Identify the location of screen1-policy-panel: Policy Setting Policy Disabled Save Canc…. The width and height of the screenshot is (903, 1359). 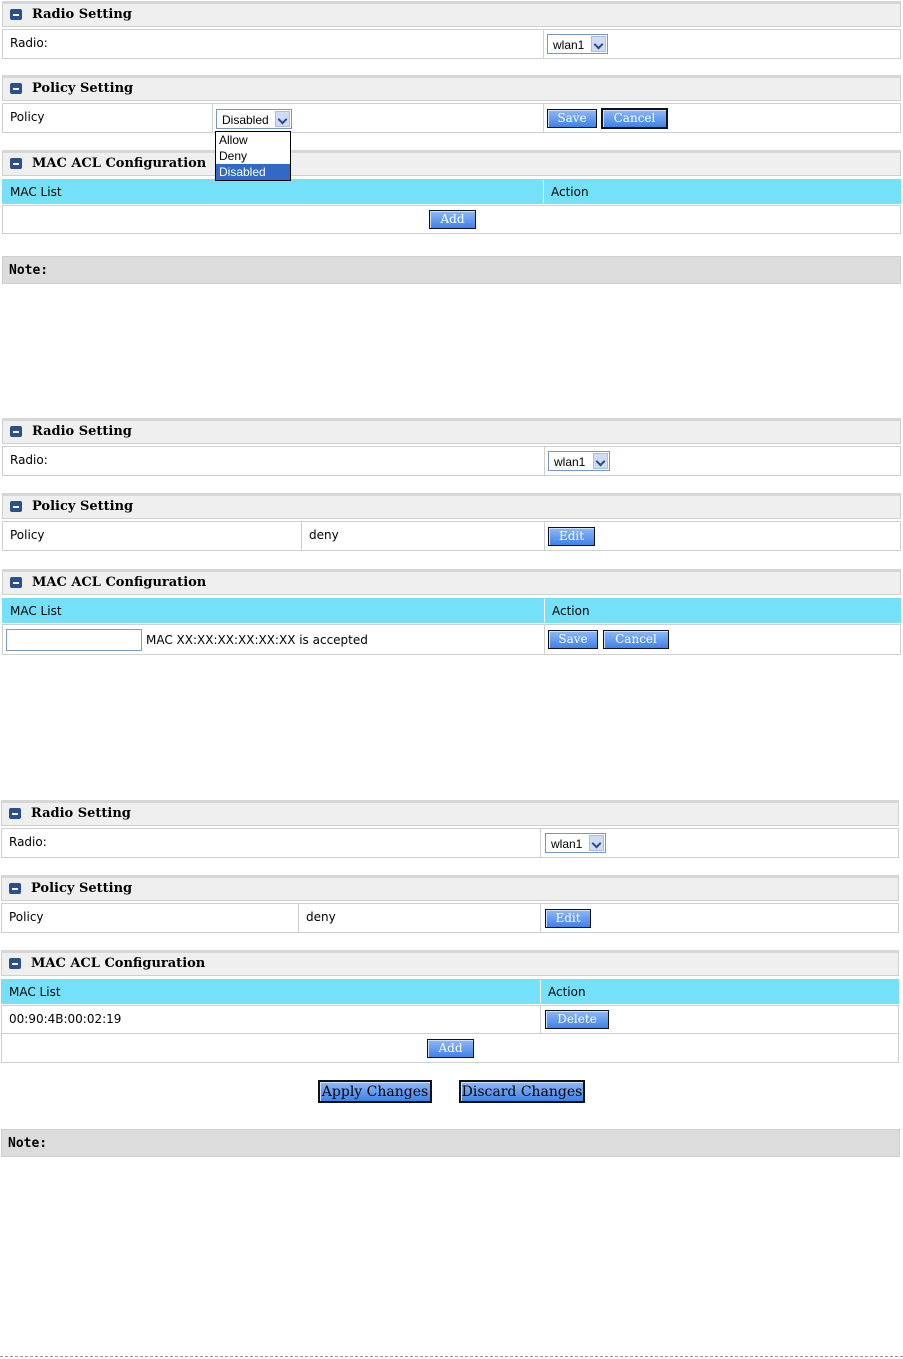
(451, 104).